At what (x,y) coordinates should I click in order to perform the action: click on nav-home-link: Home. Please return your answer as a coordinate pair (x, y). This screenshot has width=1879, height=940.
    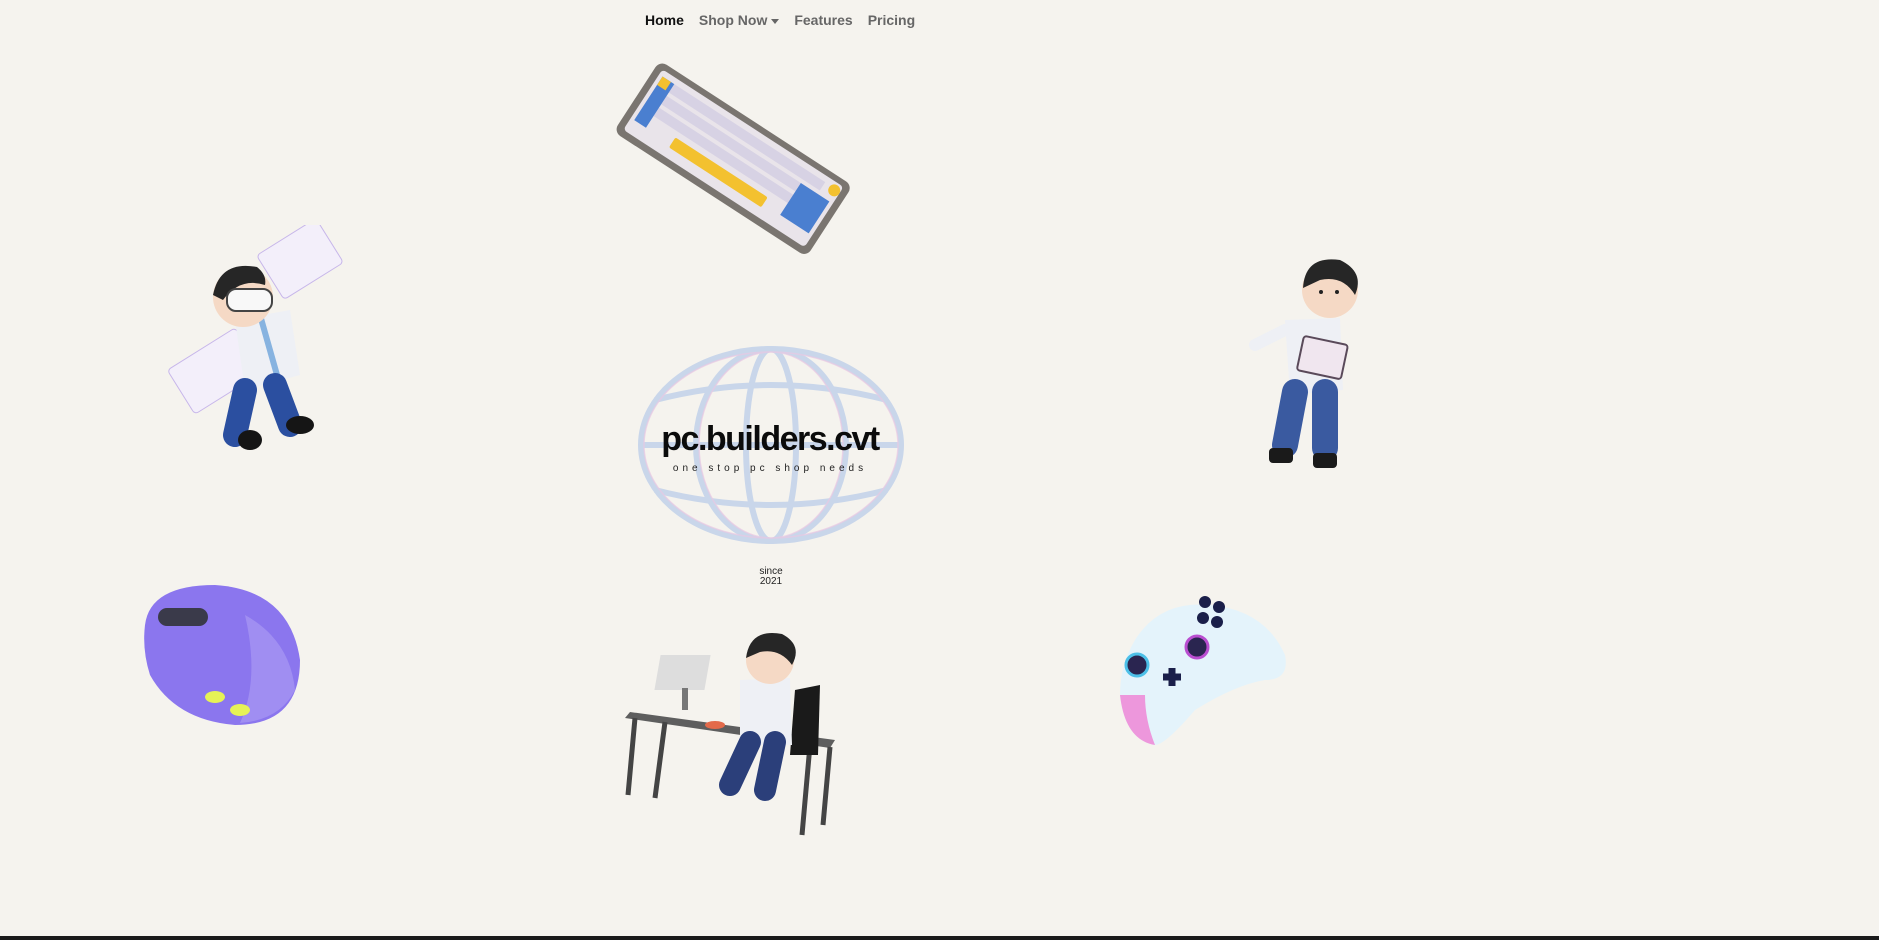
    Looking at the image, I should click on (664, 20).